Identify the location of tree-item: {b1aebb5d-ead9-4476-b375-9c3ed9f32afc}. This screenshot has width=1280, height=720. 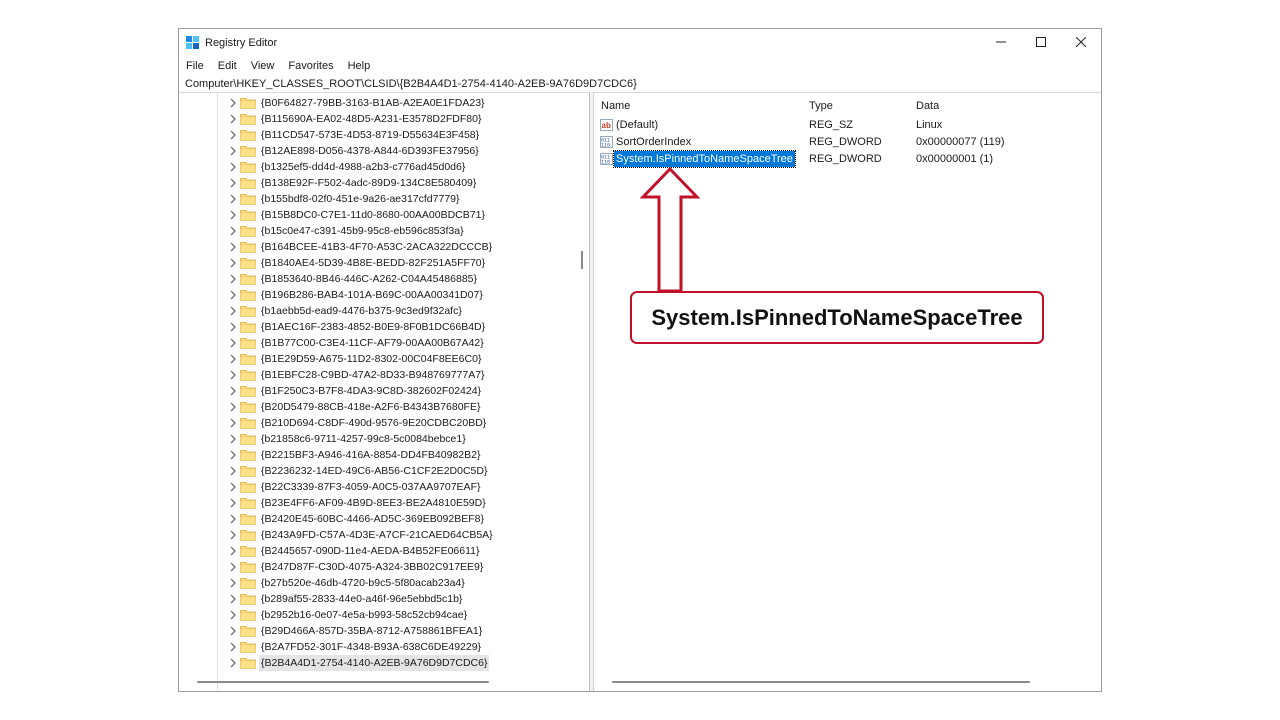
(379, 311).